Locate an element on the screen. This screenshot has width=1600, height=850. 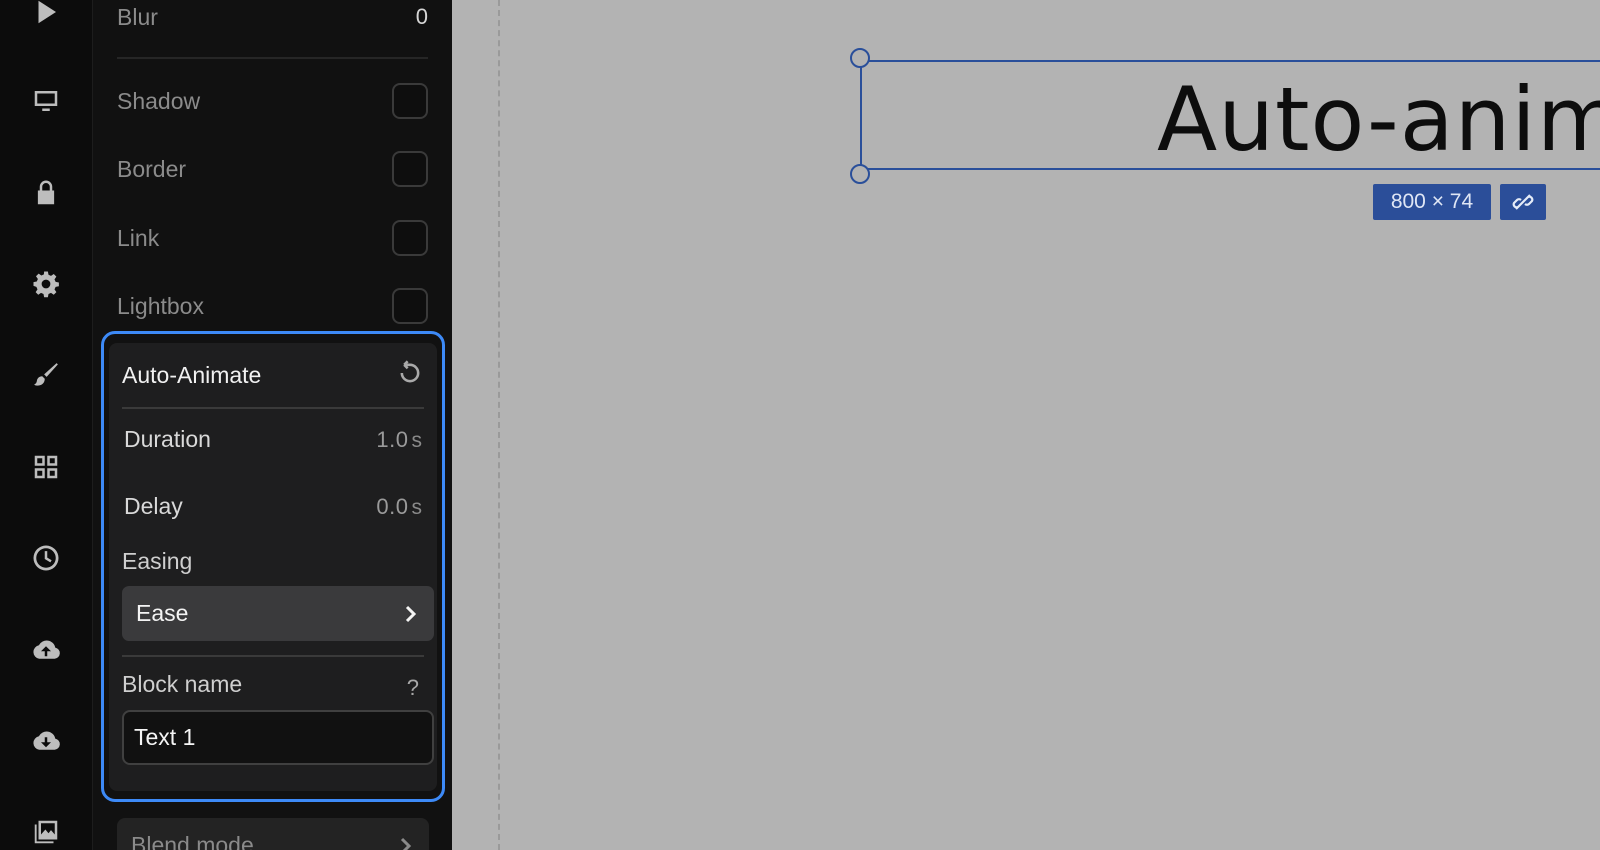
blur-value: 0 is located at coordinates (422, 17).